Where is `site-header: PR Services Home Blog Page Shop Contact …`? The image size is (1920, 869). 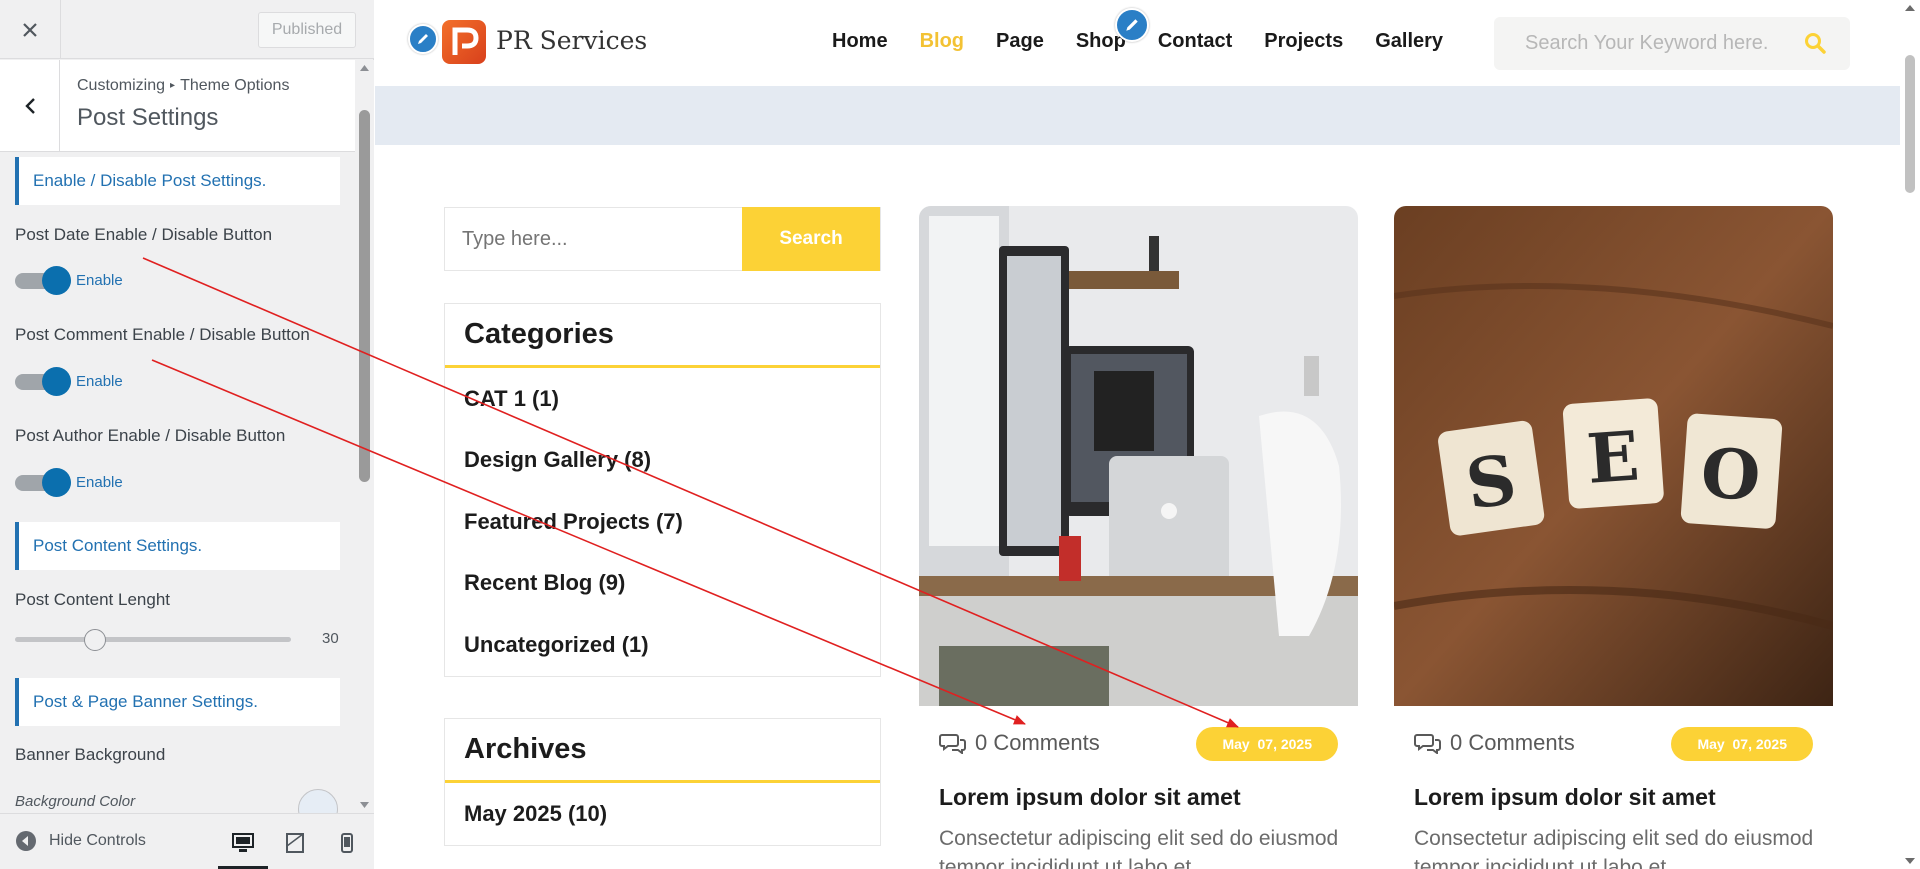 site-header: PR Services Home Blog Page Shop Contact … is located at coordinates (1137, 43).